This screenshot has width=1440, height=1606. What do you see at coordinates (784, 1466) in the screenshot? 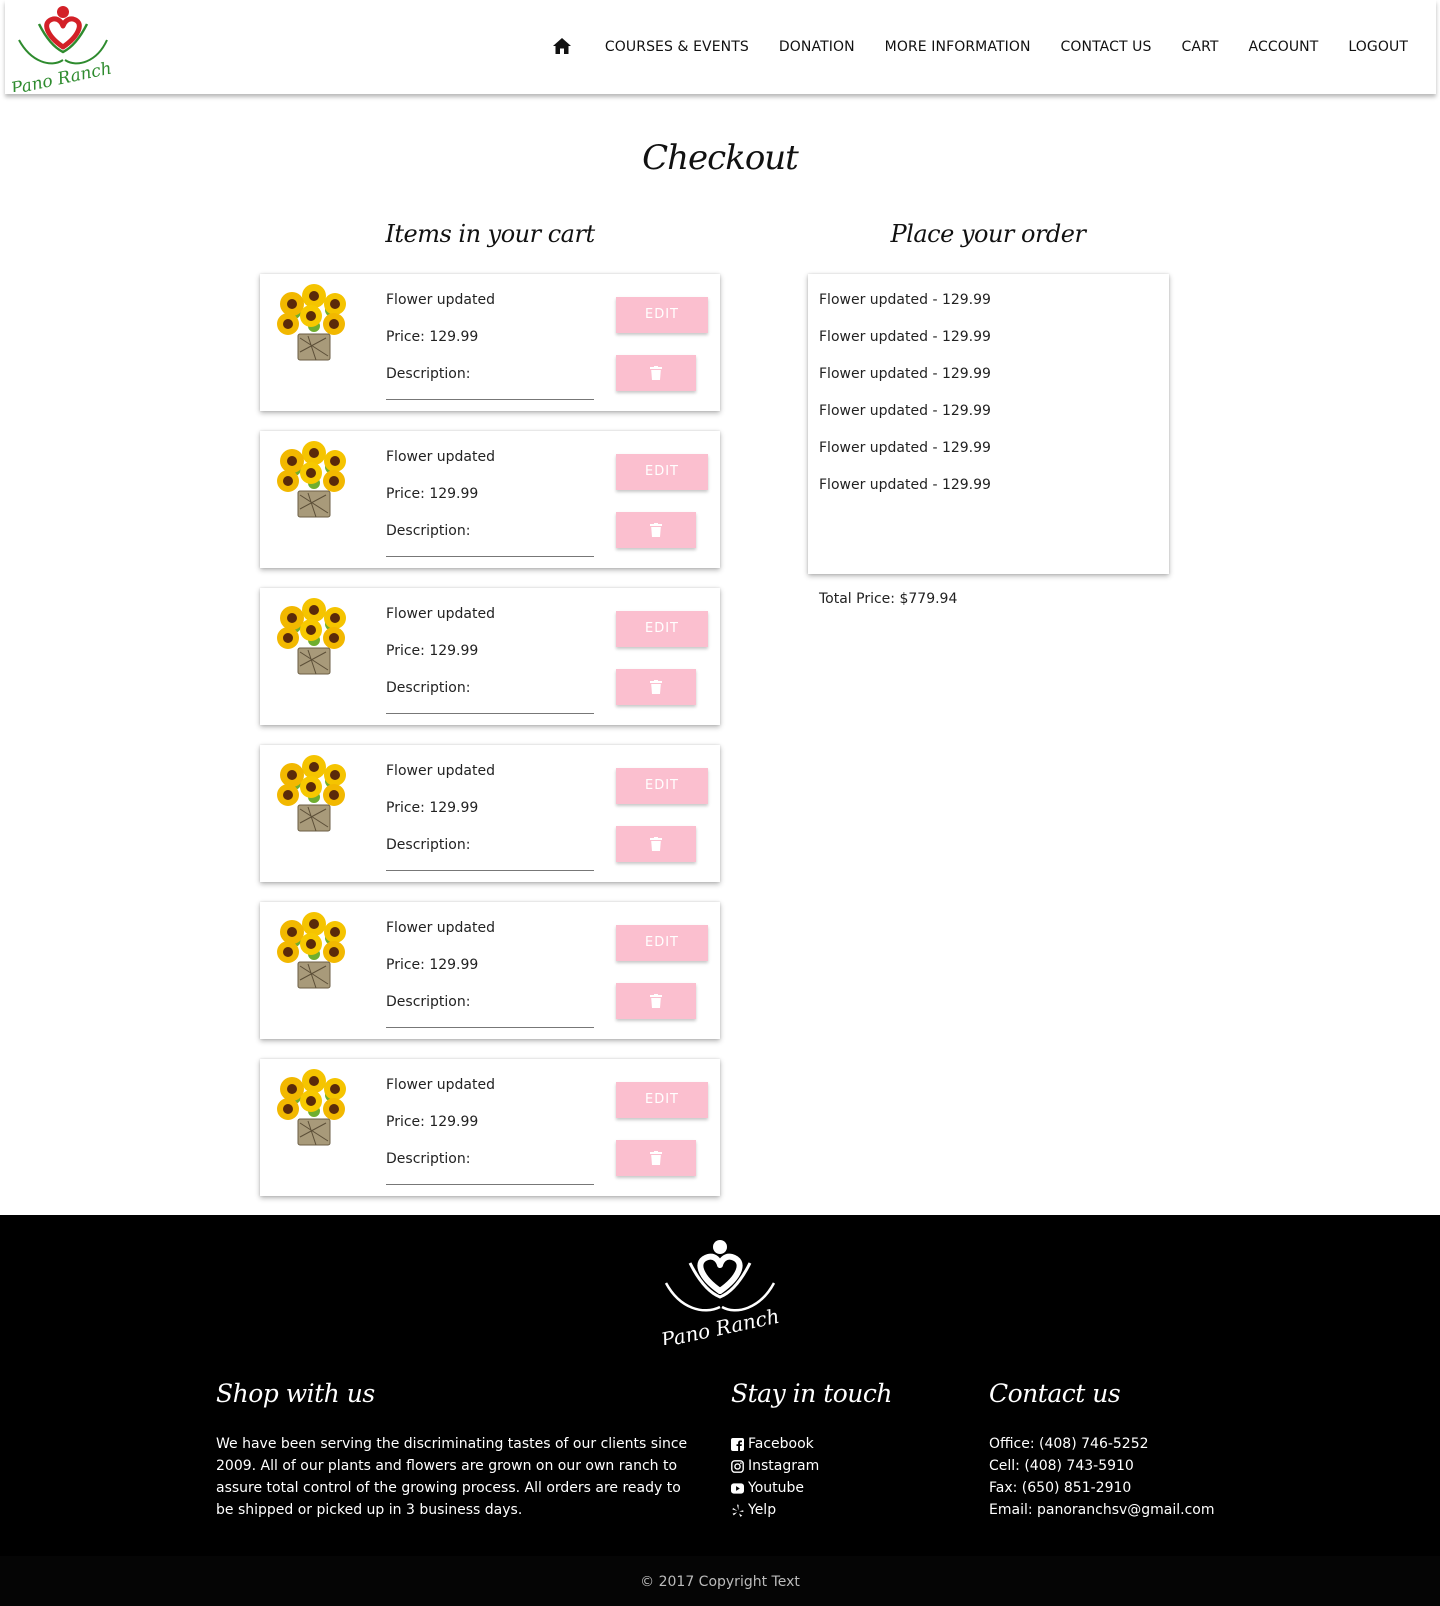
I see `instagram-label: Instagram` at bounding box center [784, 1466].